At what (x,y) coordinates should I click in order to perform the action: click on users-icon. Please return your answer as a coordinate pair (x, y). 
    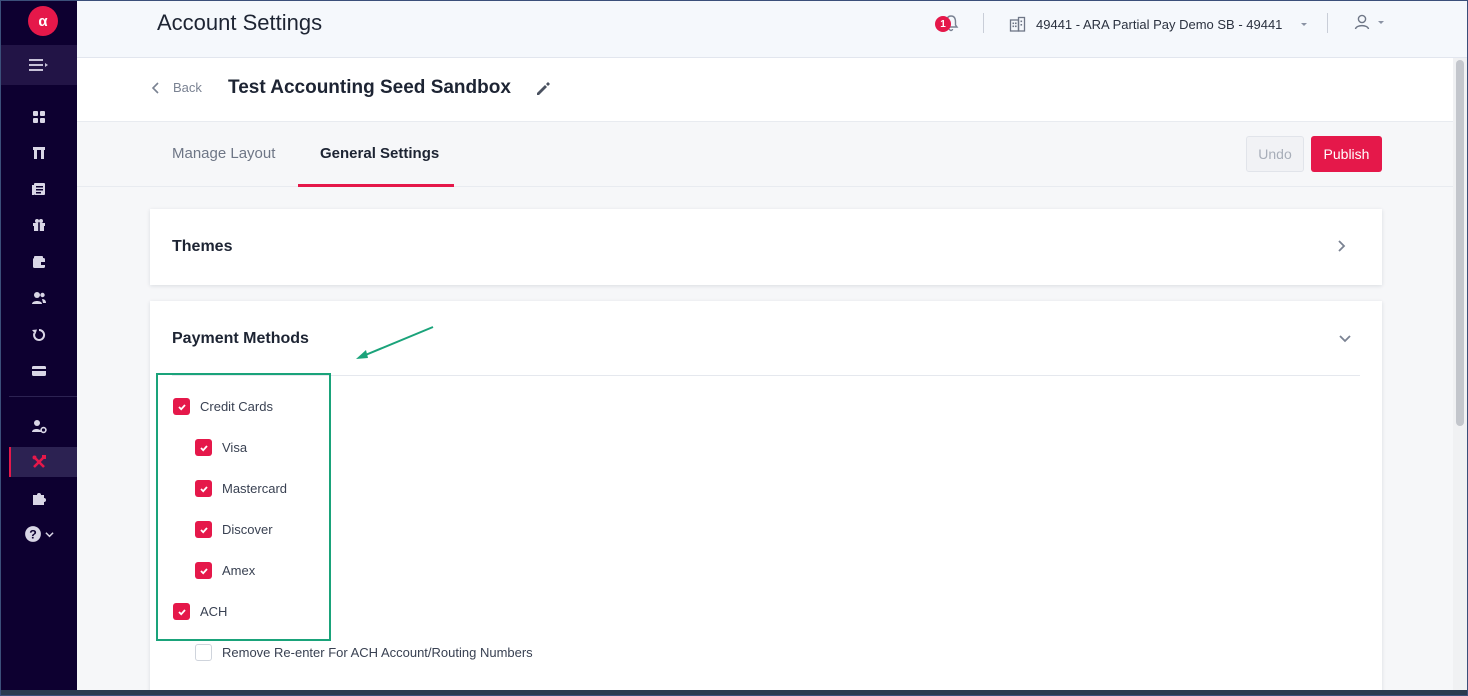
    Looking at the image, I should click on (39, 298).